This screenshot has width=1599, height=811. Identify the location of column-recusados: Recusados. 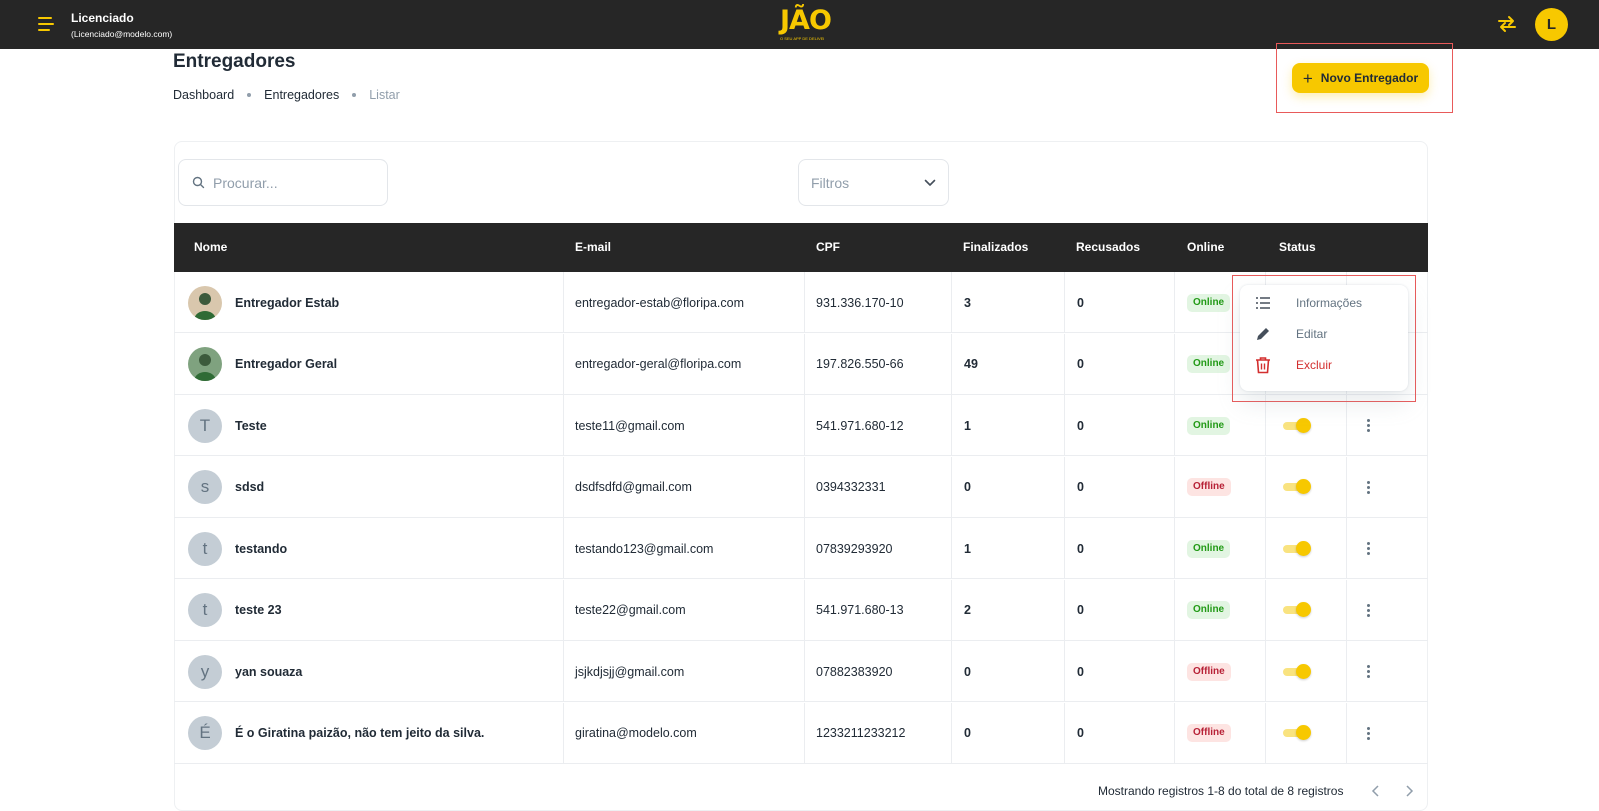
(1108, 247).